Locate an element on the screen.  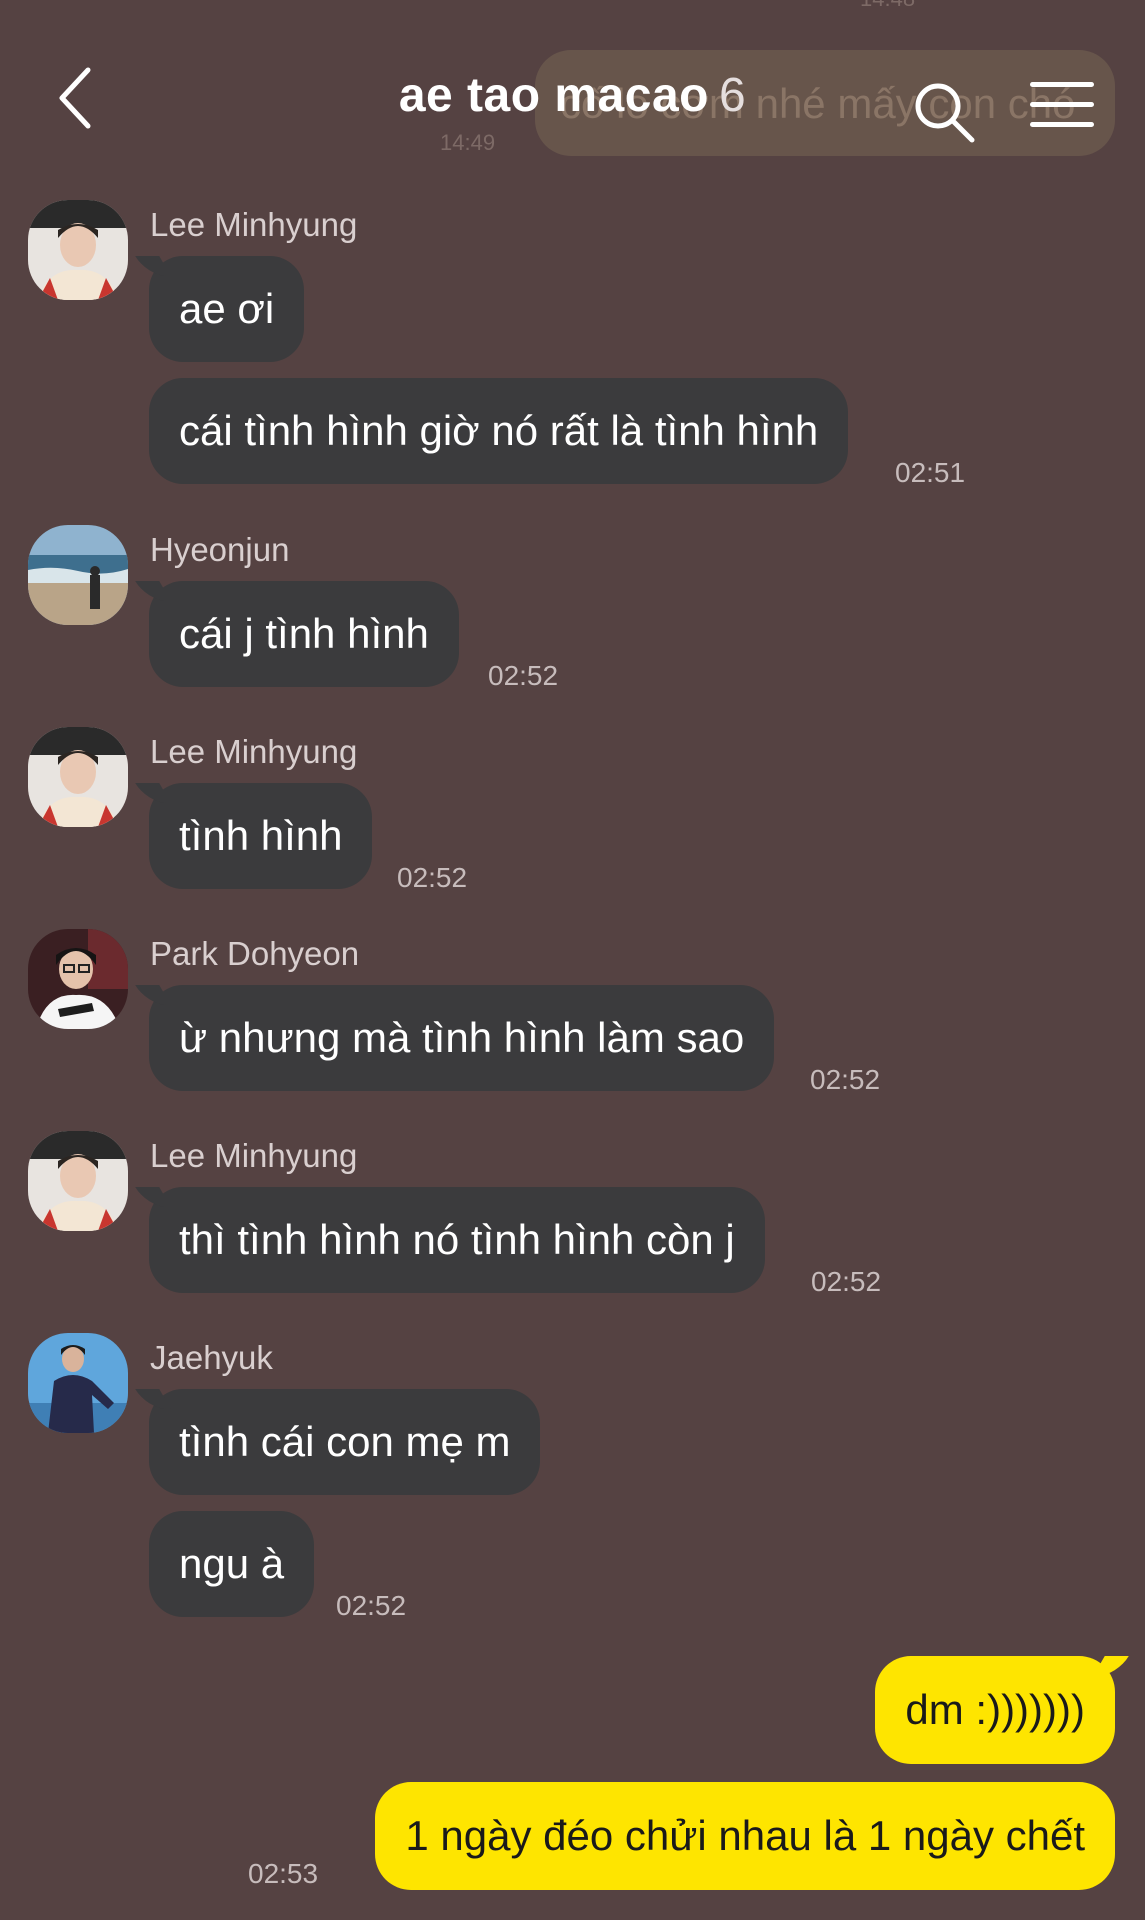
chat-header: ae tao macao 6 is located at coordinates (572, 95).